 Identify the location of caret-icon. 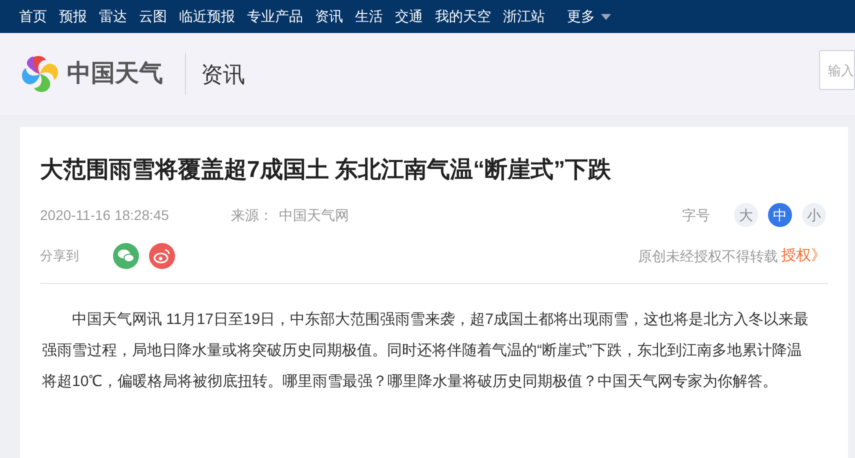
(606, 17).